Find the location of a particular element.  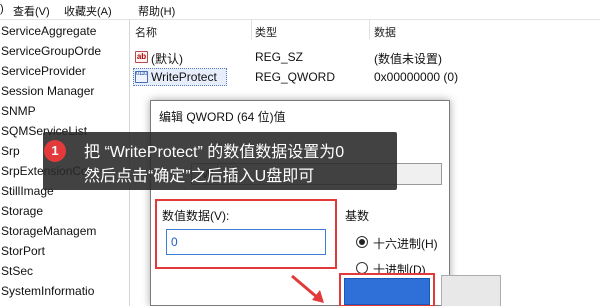

tree-item: StSec is located at coordinates (17, 271).